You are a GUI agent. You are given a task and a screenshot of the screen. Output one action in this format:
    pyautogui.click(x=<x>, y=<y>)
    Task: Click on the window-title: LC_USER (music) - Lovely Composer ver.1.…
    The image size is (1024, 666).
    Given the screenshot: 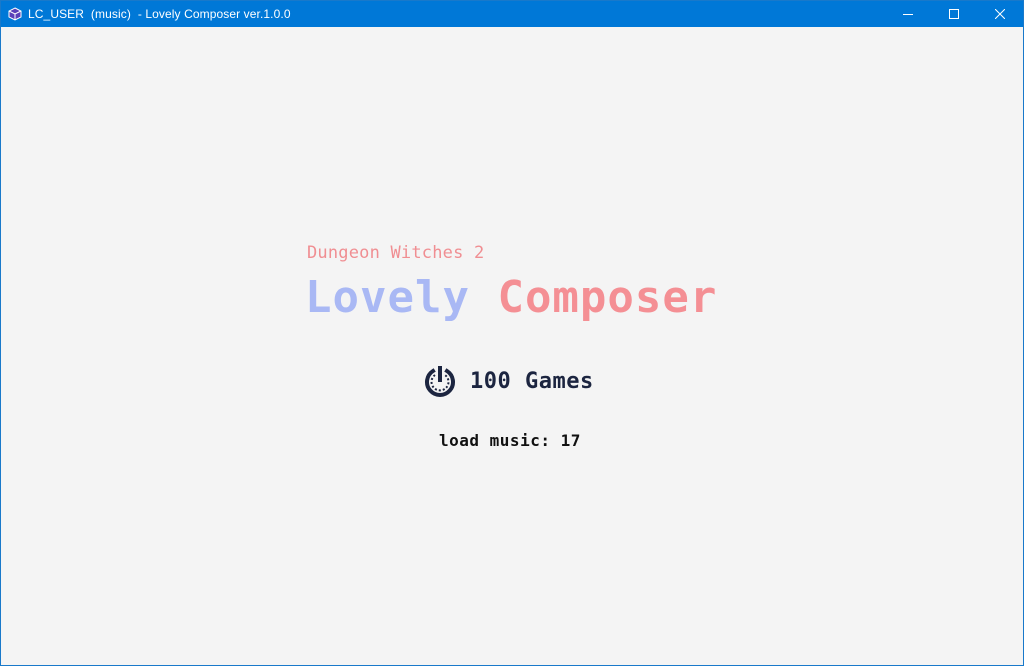 What is the action you would take?
    pyautogui.click(x=159, y=14)
    